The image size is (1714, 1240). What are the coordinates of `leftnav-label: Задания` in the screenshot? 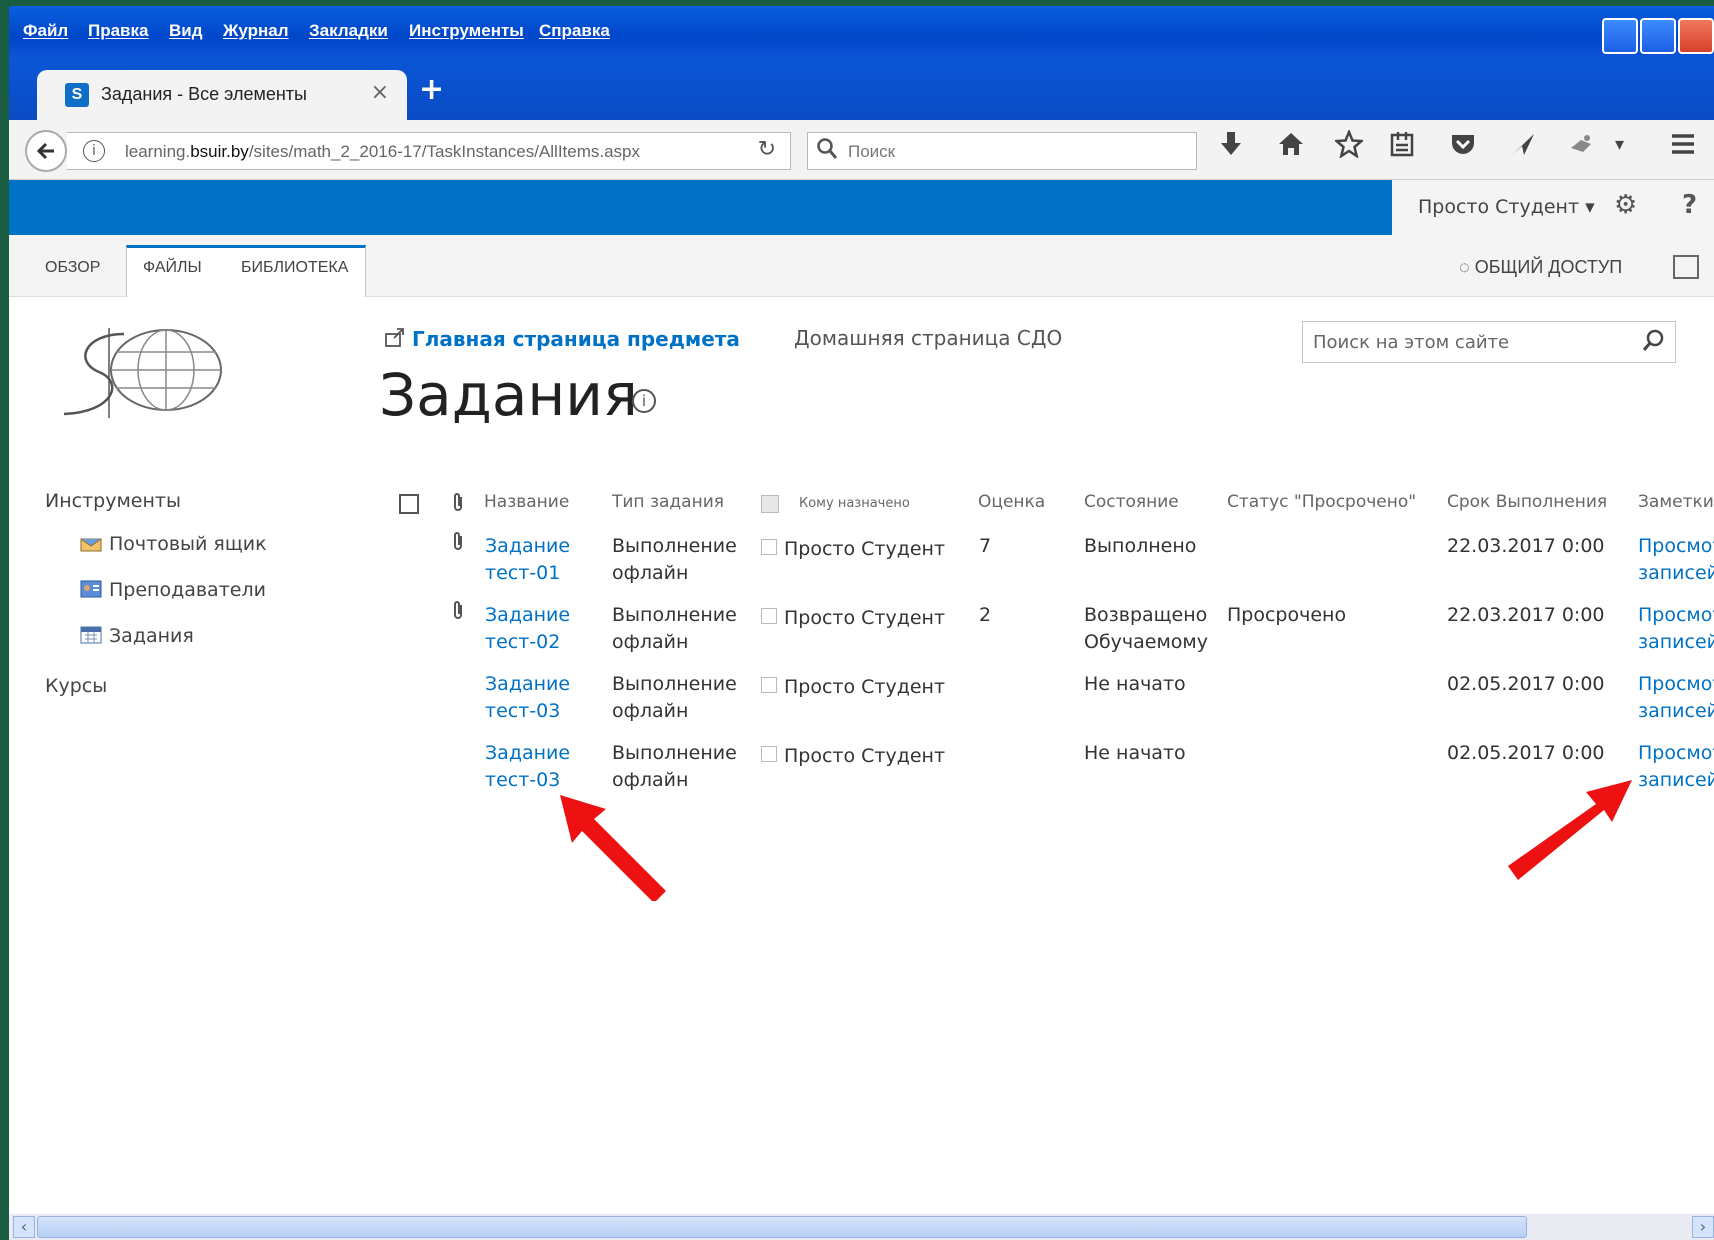 It's located at (151, 636).